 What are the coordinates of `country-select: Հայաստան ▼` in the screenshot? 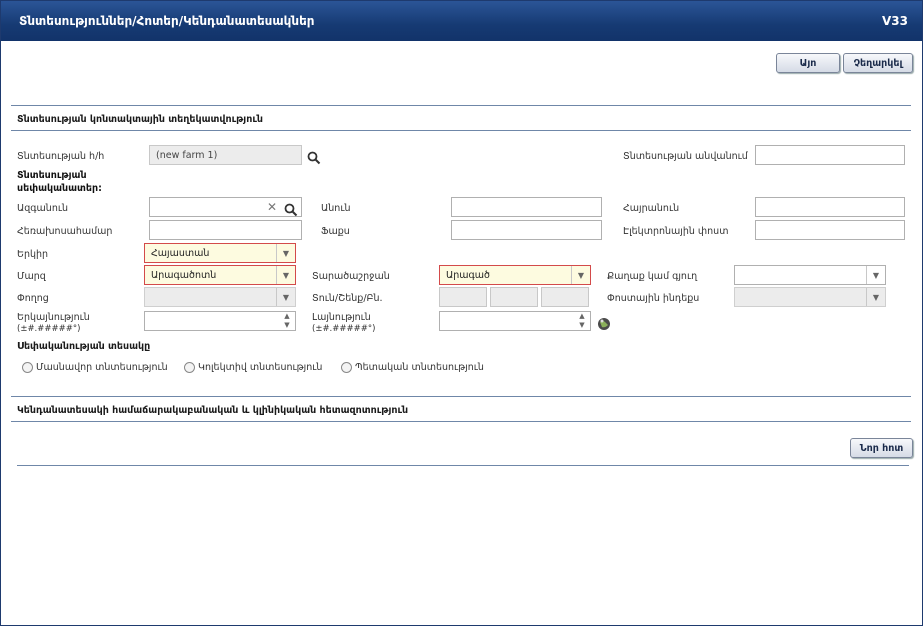 It's located at (220, 253).